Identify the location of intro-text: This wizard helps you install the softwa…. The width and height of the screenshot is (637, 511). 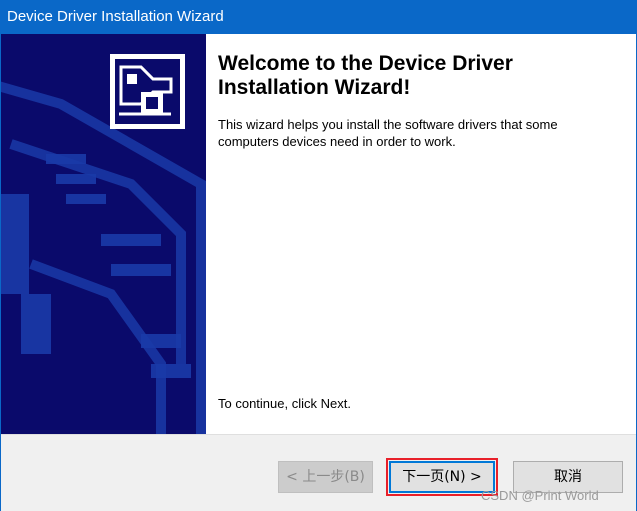
(418, 133).